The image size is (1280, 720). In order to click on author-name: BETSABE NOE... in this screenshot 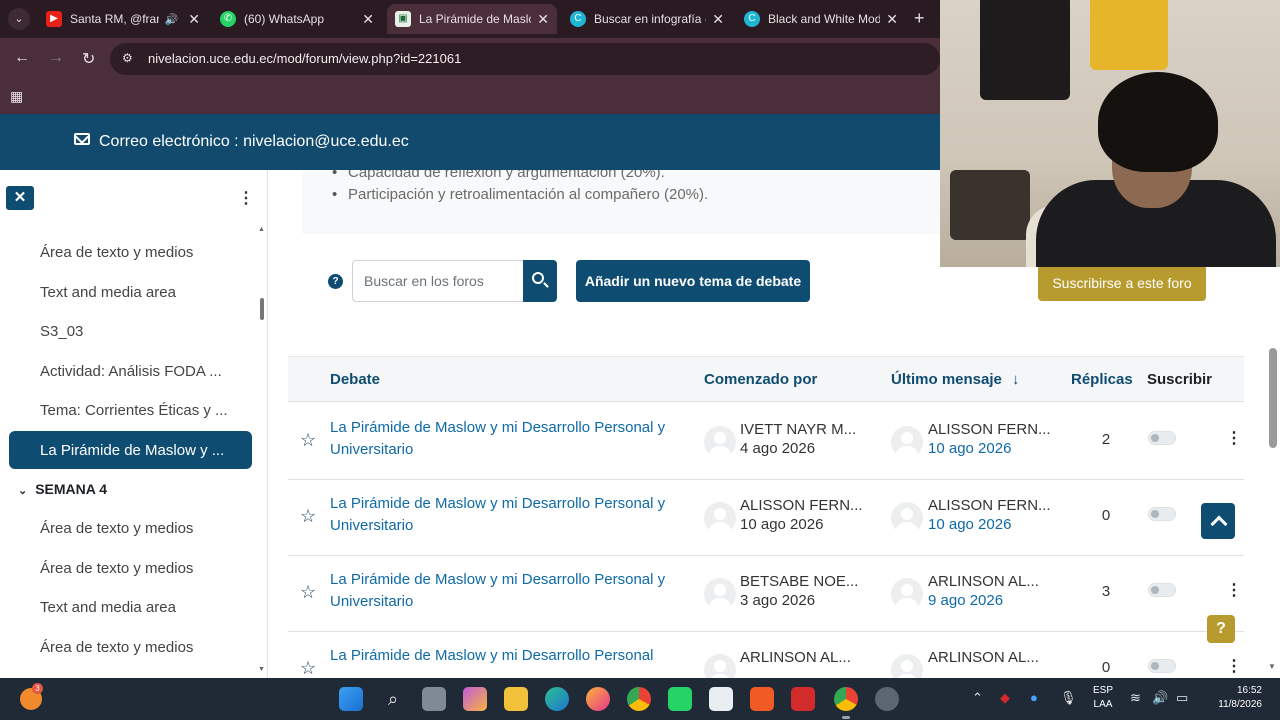, I will do `click(799, 581)`.